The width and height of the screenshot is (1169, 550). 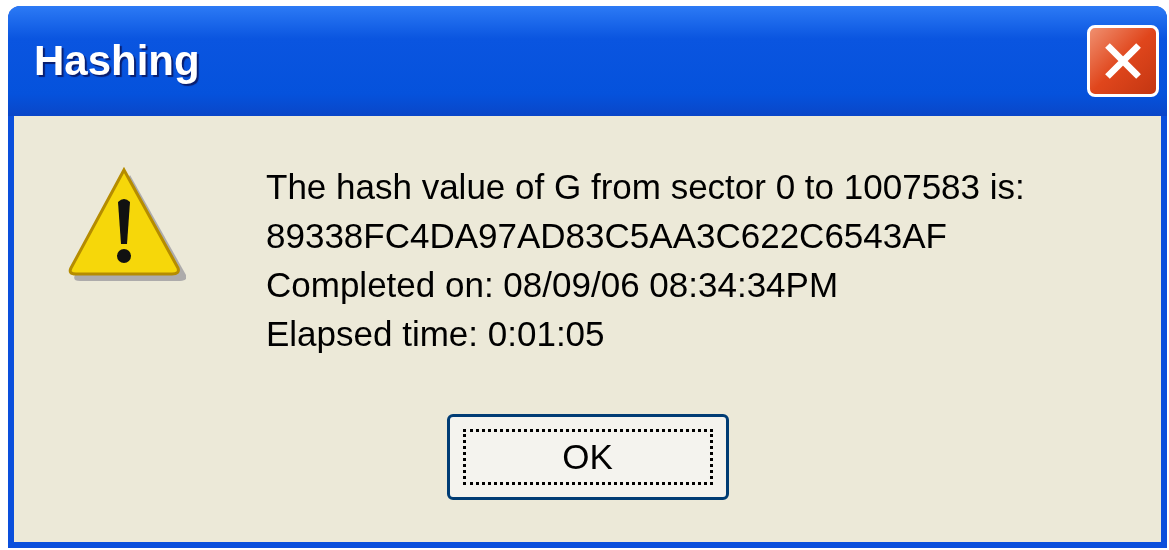 What do you see at coordinates (645, 187) in the screenshot?
I see `message-text: The hash value of G from sector 0 to 1007583 is:` at bounding box center [645, 187].